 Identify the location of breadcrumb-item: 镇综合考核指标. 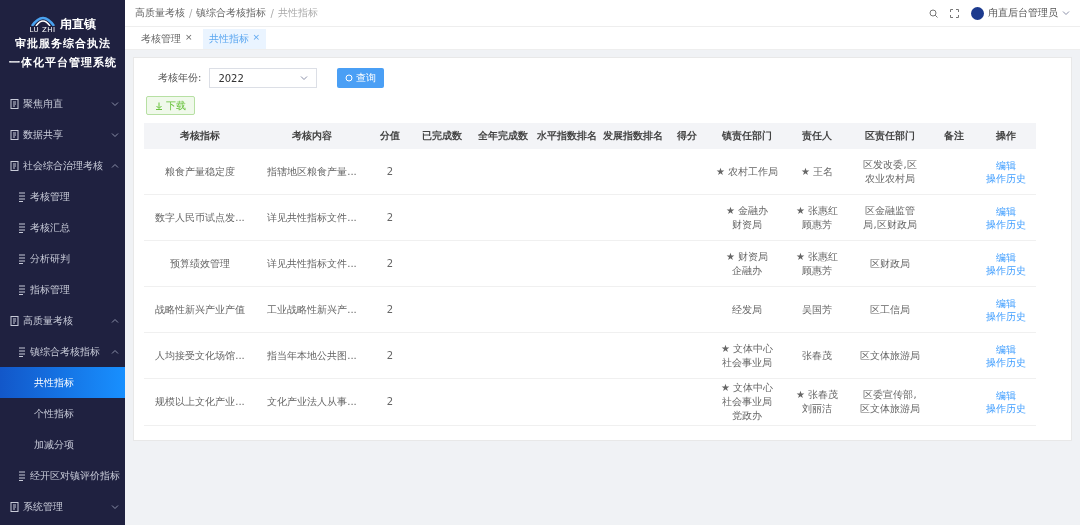
(231, 13).